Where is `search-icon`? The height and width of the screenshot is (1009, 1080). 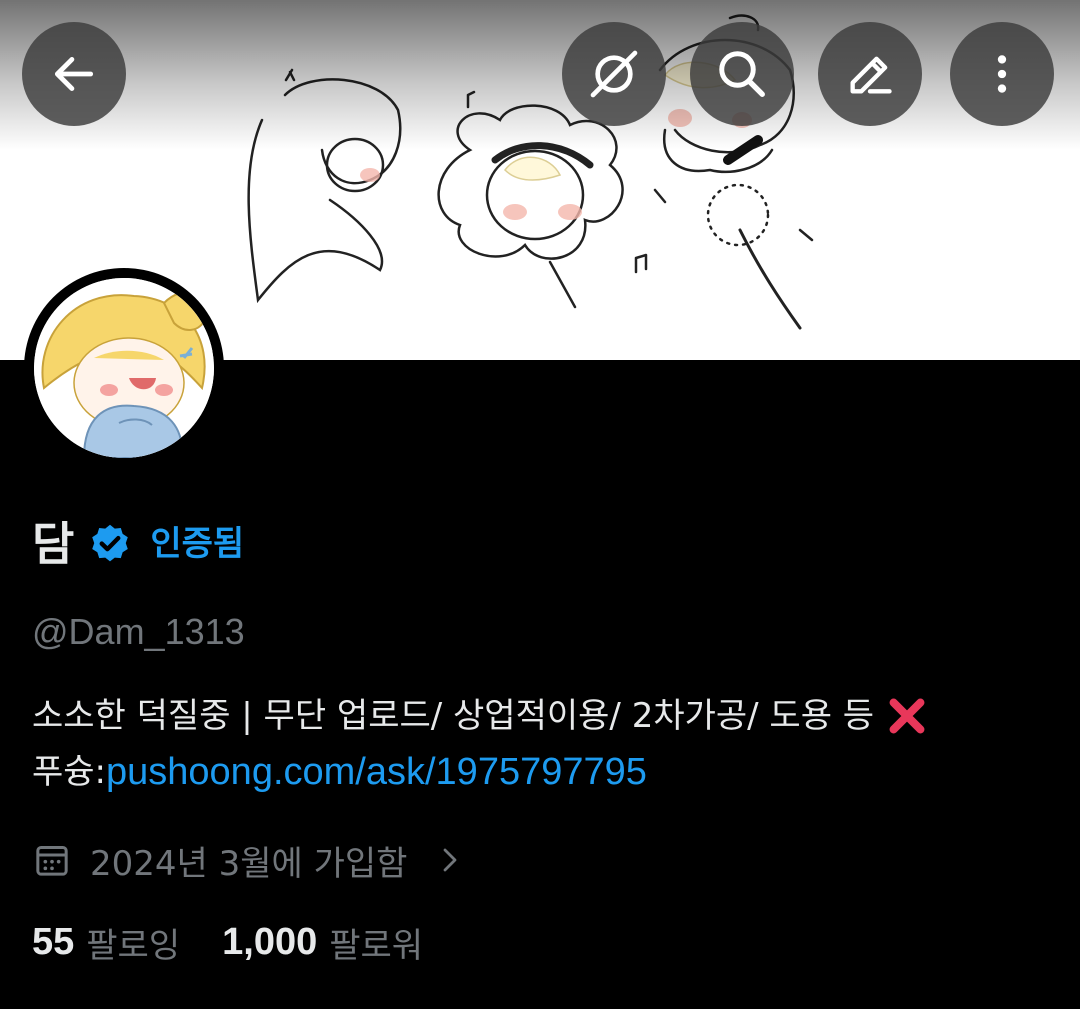 search-icon is located at coordinates (742, 74).